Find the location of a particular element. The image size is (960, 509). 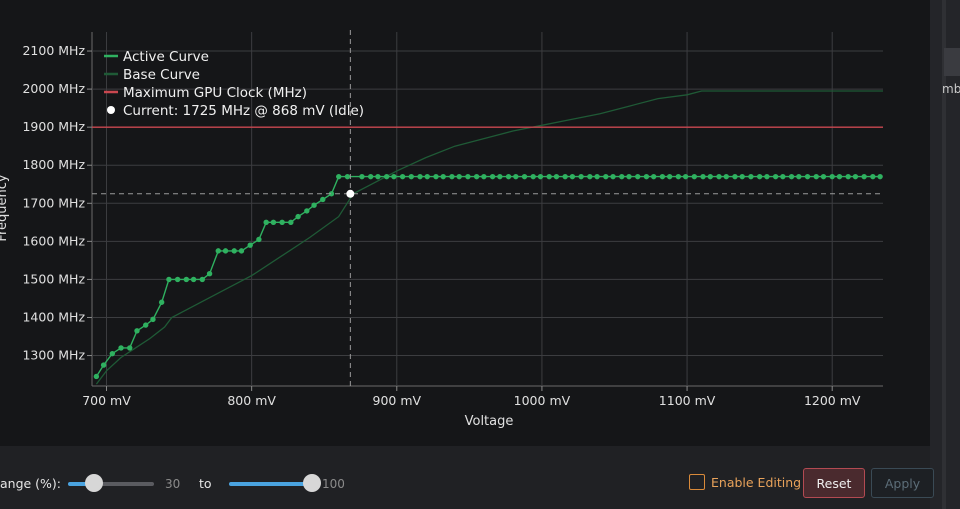

right-side-panel: mbe is located at coordinates (945, 254).